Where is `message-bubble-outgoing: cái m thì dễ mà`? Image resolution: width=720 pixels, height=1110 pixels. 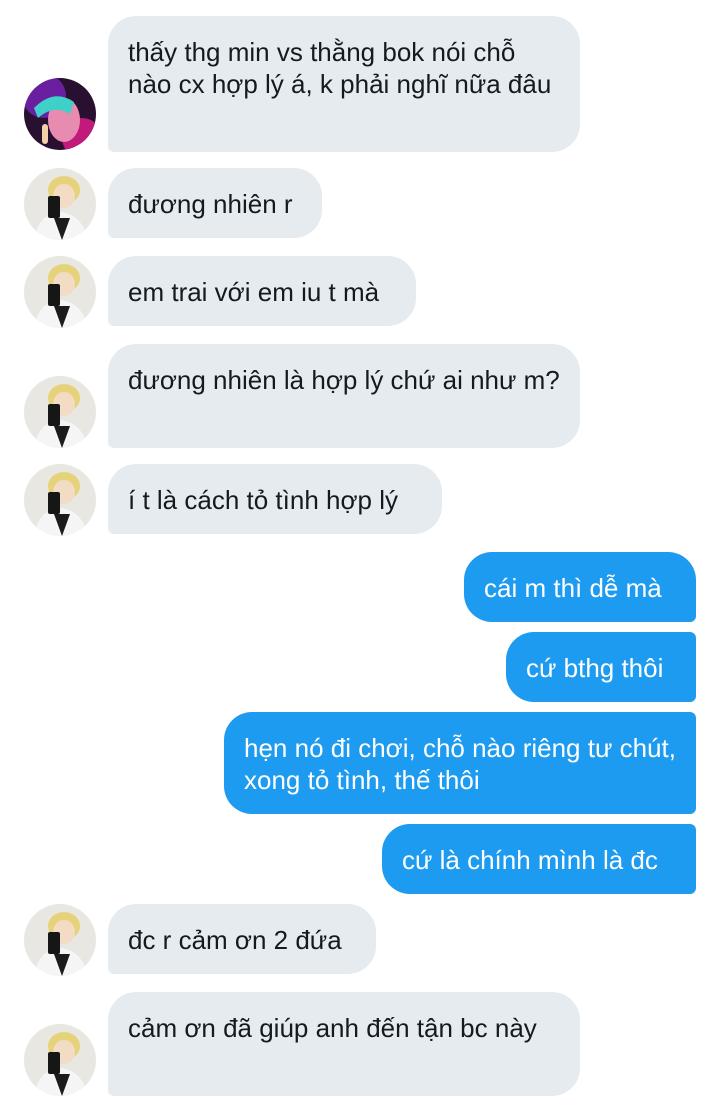
message-bubble-outgoing: cái m thì dễ mà is located at coordinates (580, 587).